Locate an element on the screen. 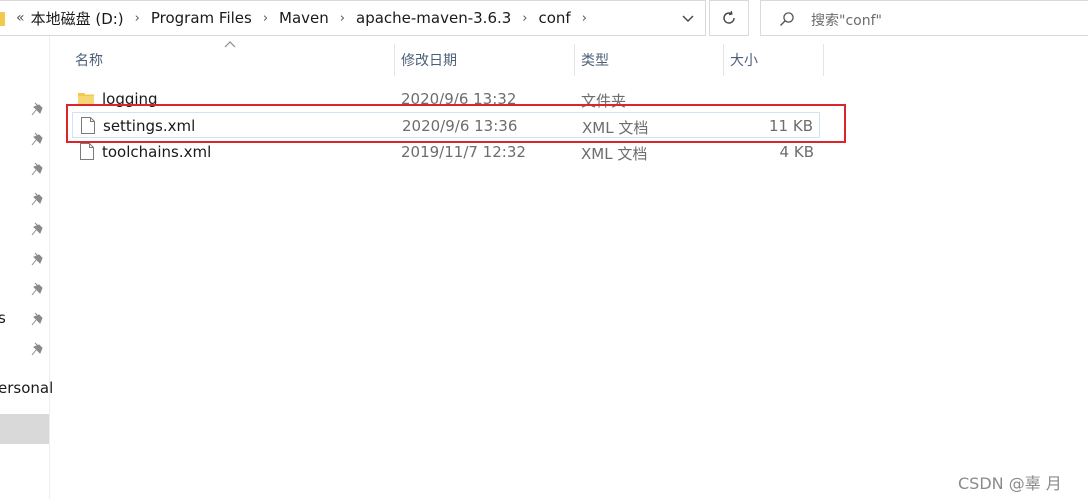 This screenshot has width=1088, height=499. refresh-icon is located at coordinates (729, 17).